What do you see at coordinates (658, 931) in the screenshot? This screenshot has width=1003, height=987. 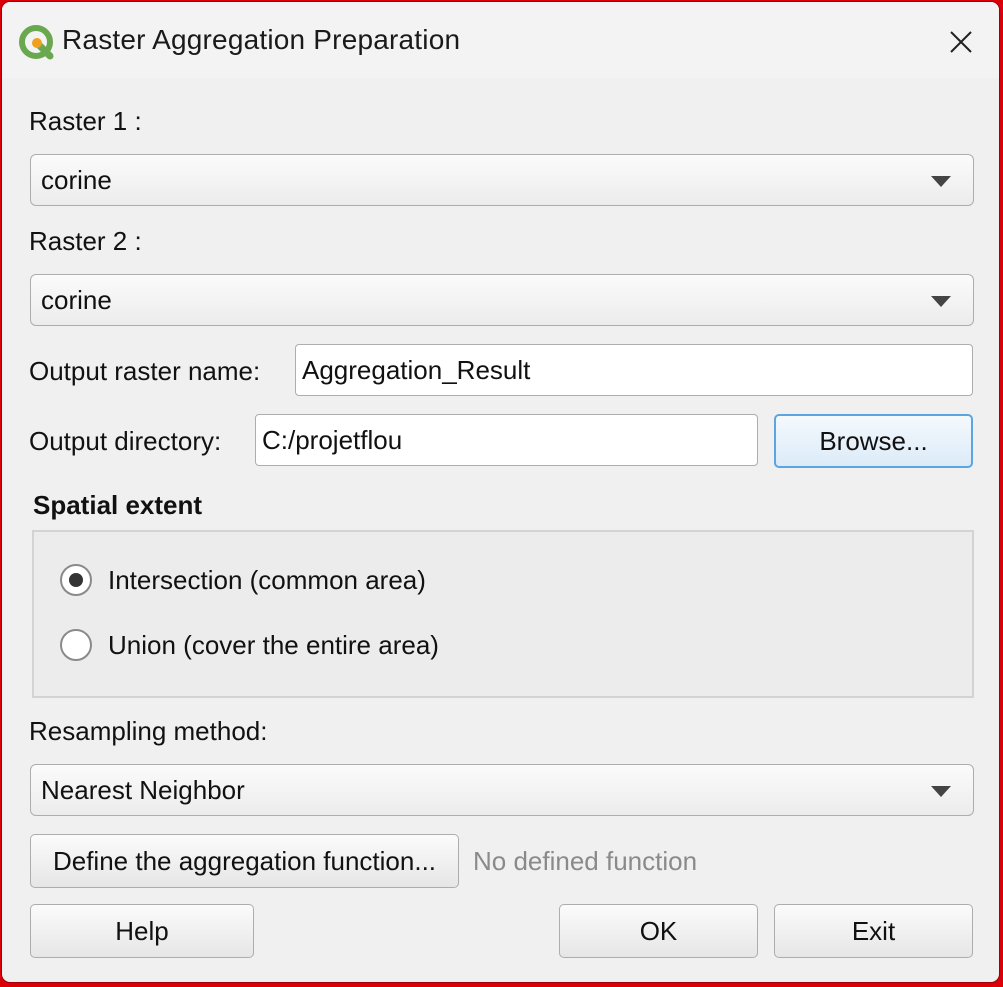 I see `ok-button: OK` at bounding box center [658, 931].